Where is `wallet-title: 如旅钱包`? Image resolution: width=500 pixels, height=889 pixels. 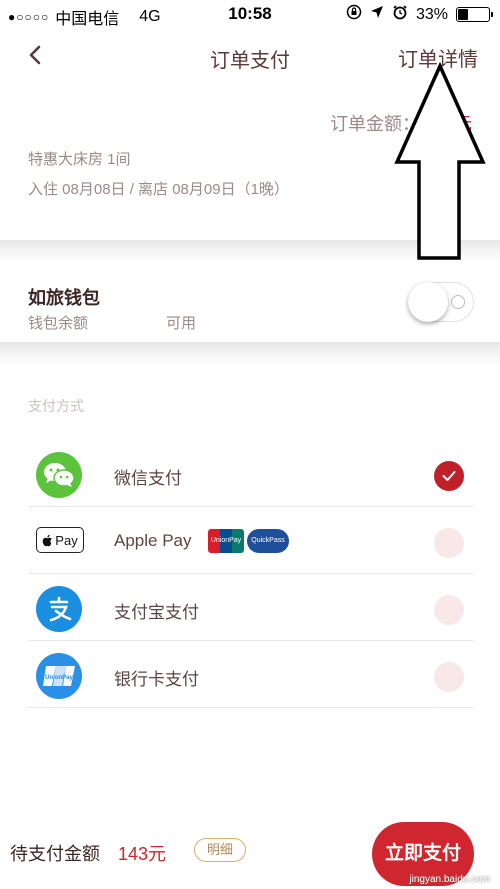
wallet-title: 如旅钱包 is located at coordinates (64, 298).